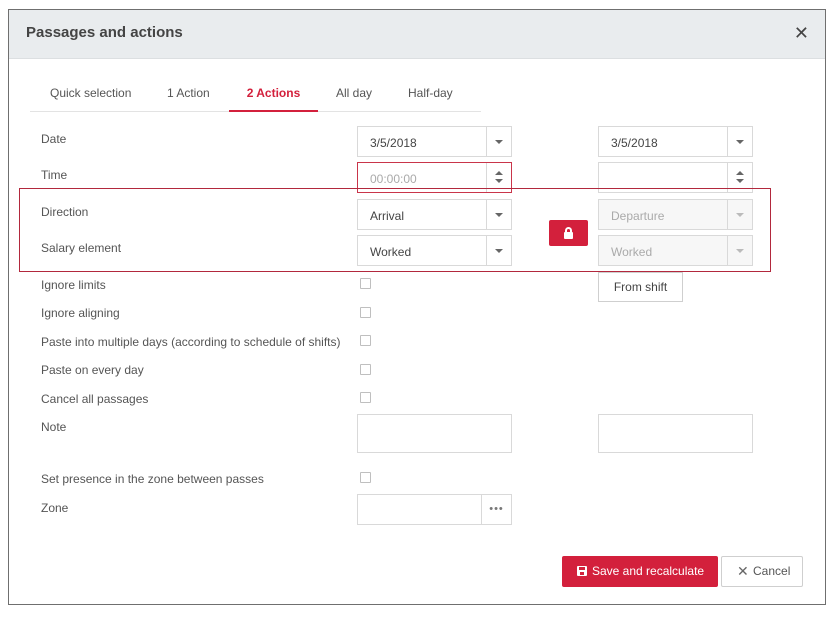 This screenshot has width=834, height=619. What do you see at coordinates (417, 4) in the screenshot?
I see `background-strip` at bounding box center [417, 4].